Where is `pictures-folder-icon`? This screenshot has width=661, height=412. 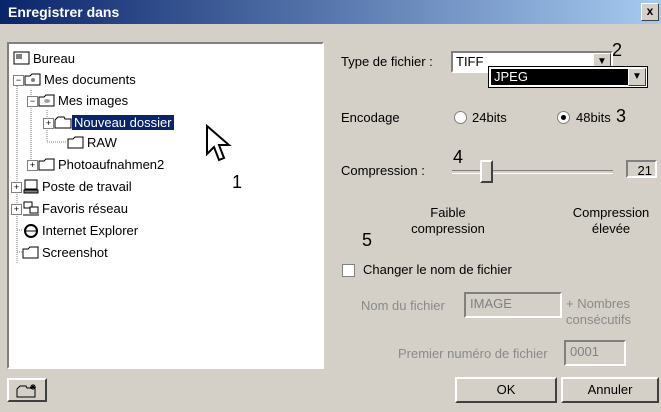 pictures-folder-icon is located at coordinates (46, 100).